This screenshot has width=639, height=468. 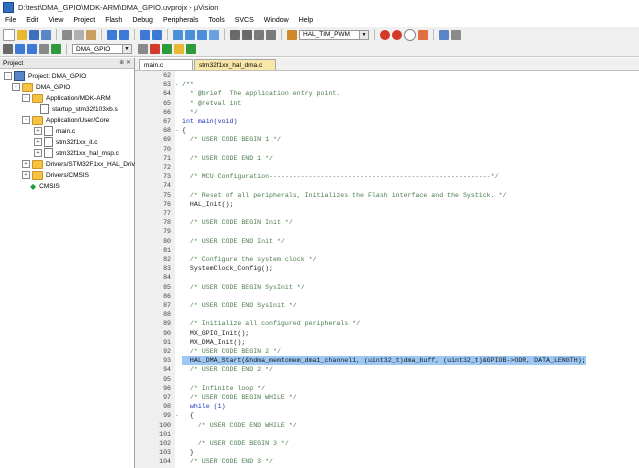 What do you see at coordinates (387, 185) in the screenshot?
I see `code-line: 74` at bounding box center [387, 185].